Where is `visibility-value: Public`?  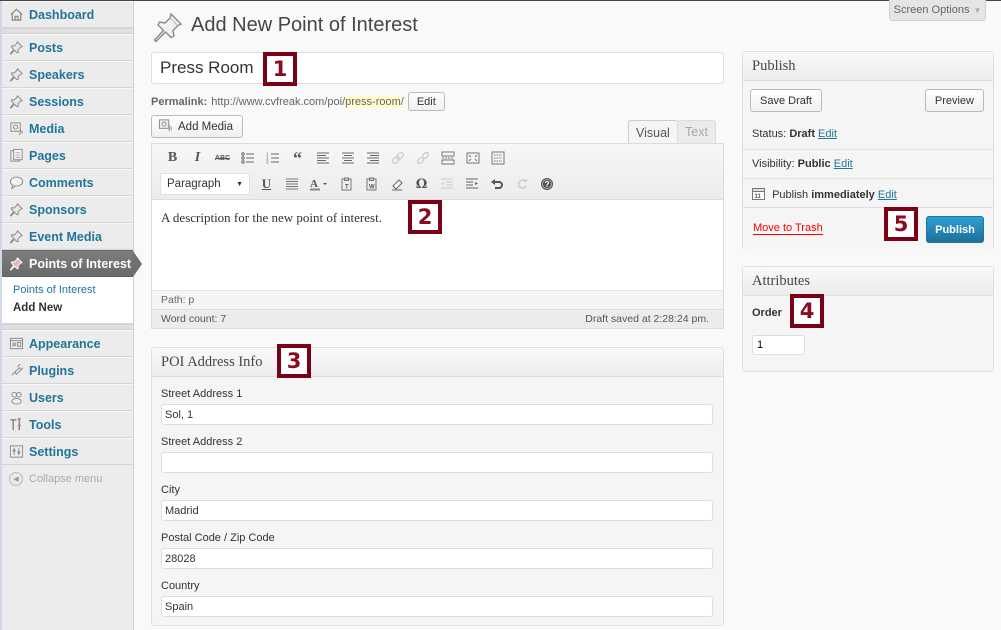
visibility-value: Public is located at coordinates (814, 164).